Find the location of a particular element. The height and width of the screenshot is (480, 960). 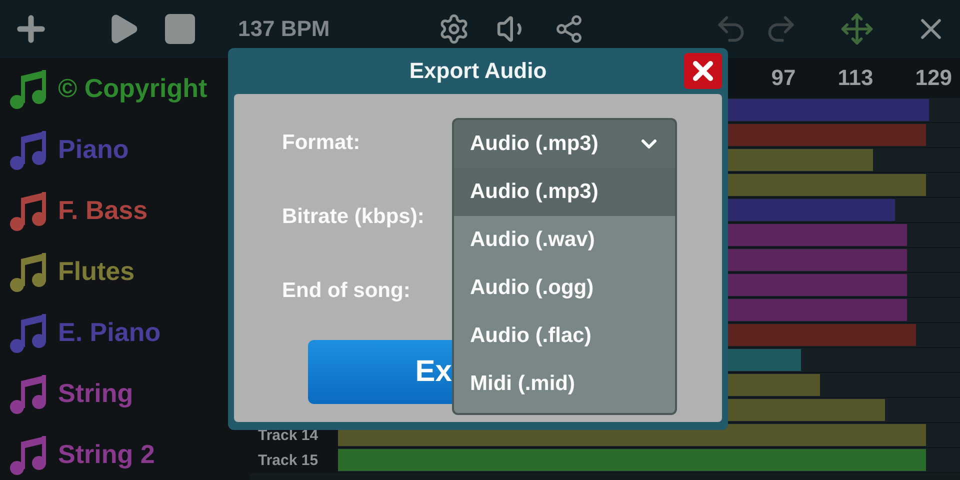

export-button: Ex is located at coordinates (380, 372).